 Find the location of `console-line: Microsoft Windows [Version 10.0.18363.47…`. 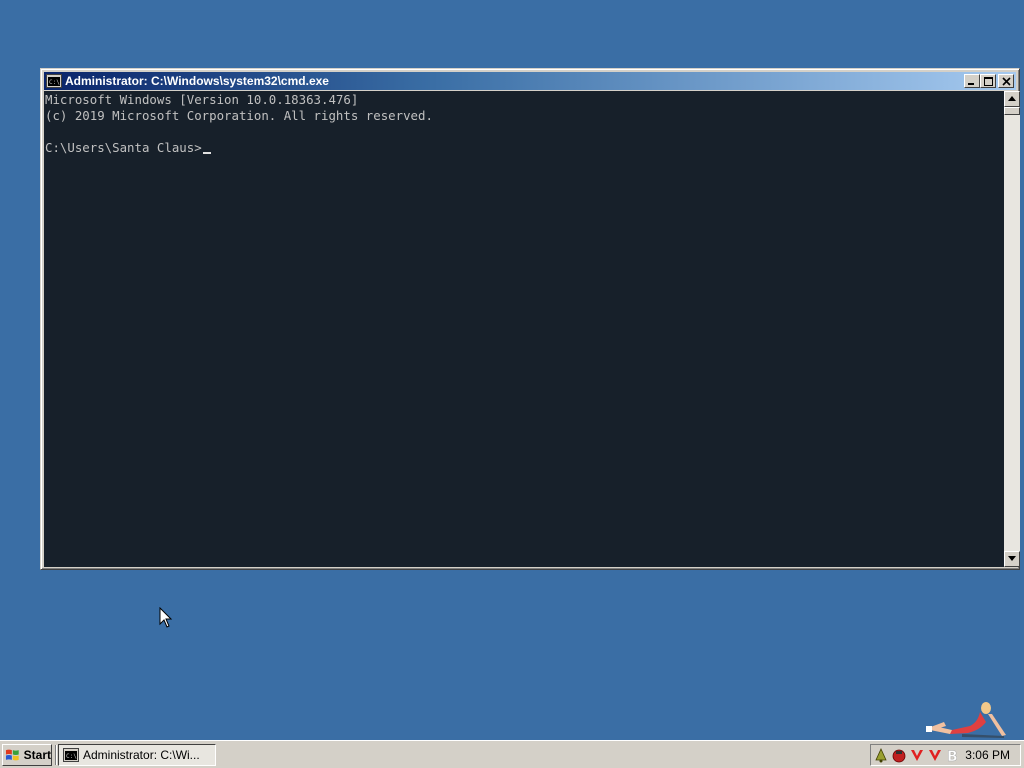

console-line: Microsoft Windows [Version 10.0.18363.47… is located at coordinates (202, 99).